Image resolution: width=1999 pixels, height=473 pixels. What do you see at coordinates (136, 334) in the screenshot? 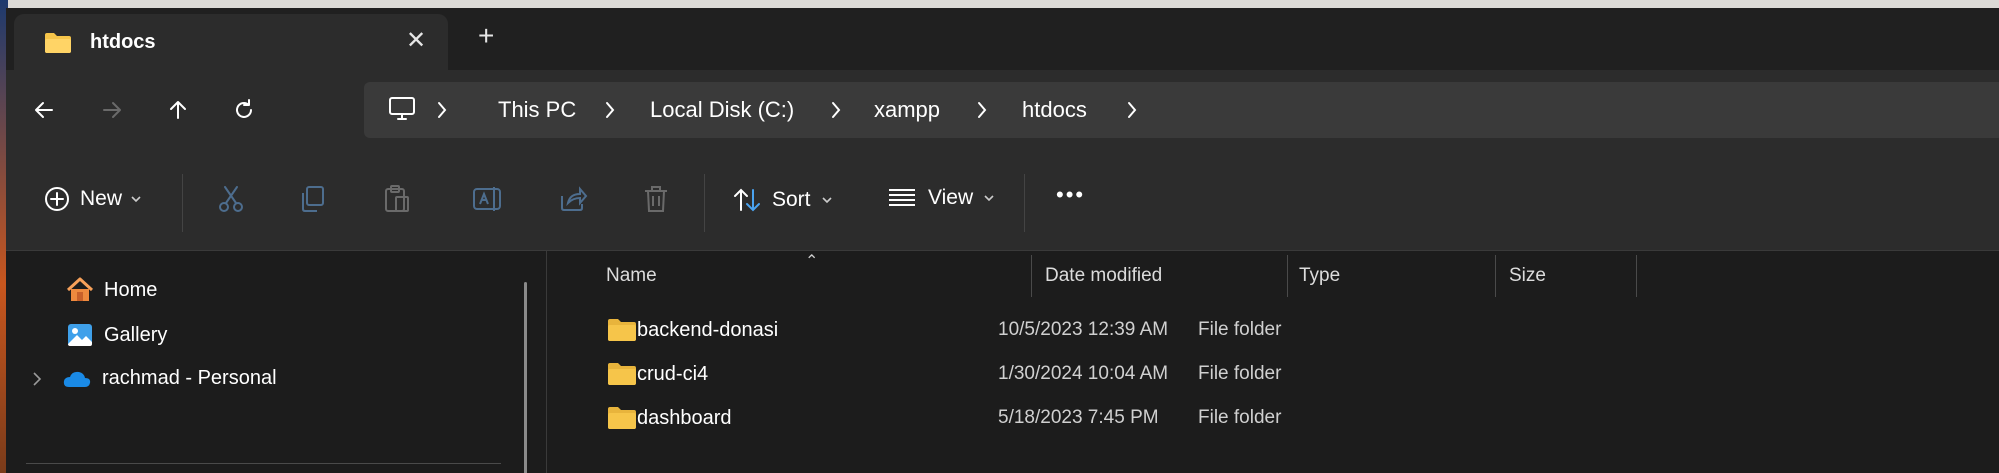
I see `sidebar-item-label: Gallery` at bounding box center [136, 334].